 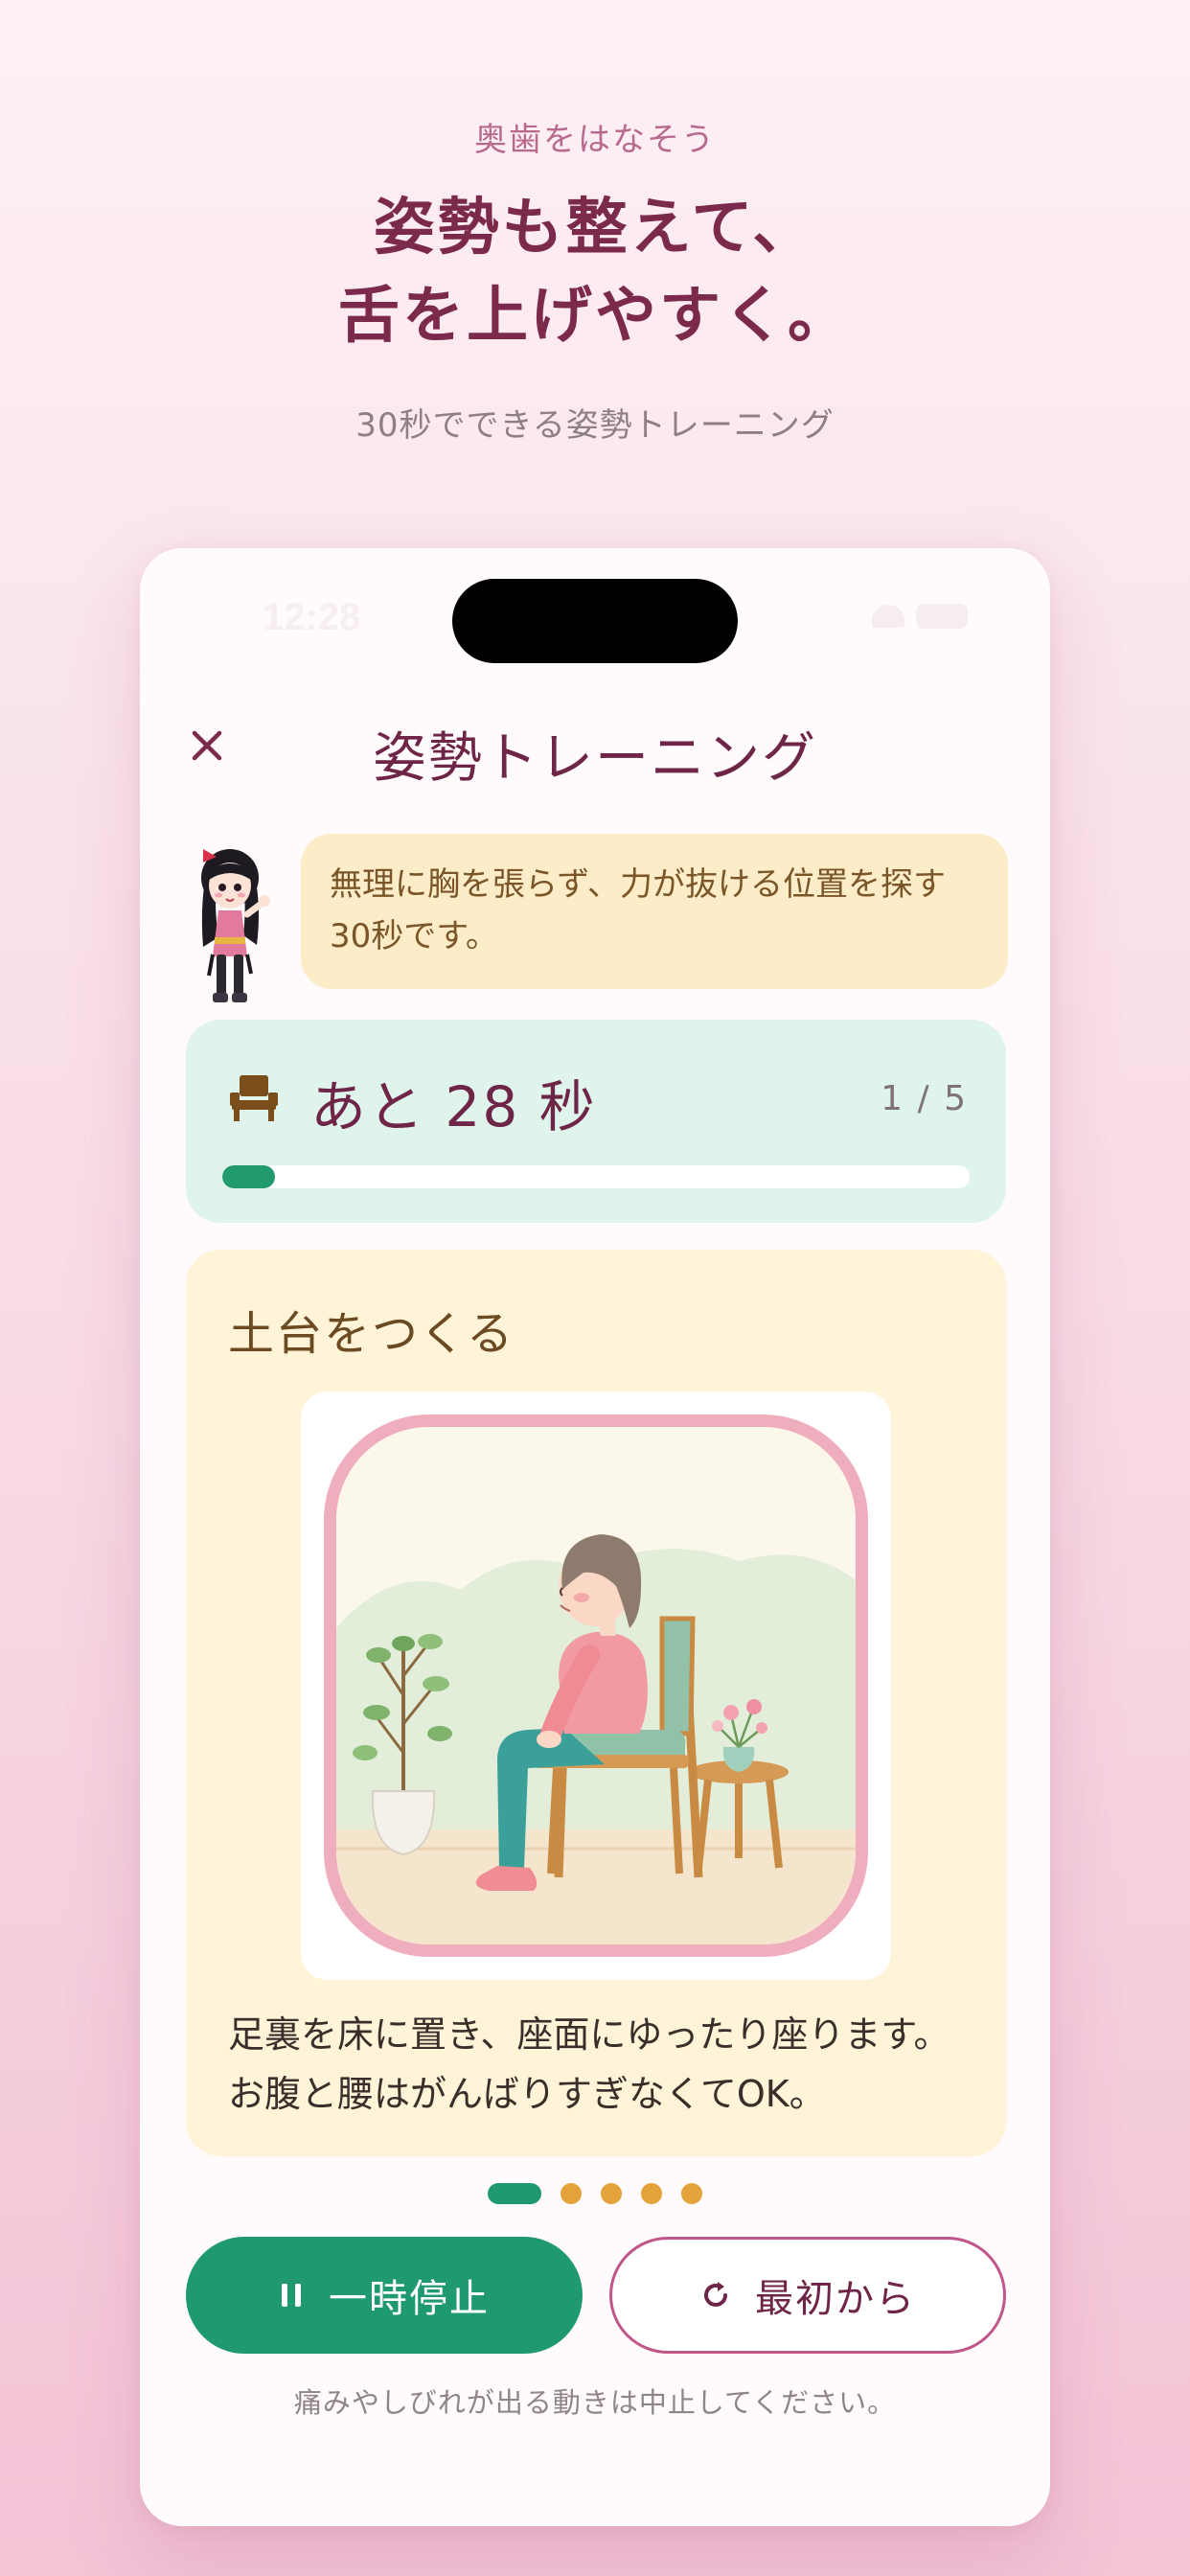 What do you see at coordinates (836, 2299) in the screenshot?
I see `restart-button-label: 最初から` at bounding box center [836, 2299].